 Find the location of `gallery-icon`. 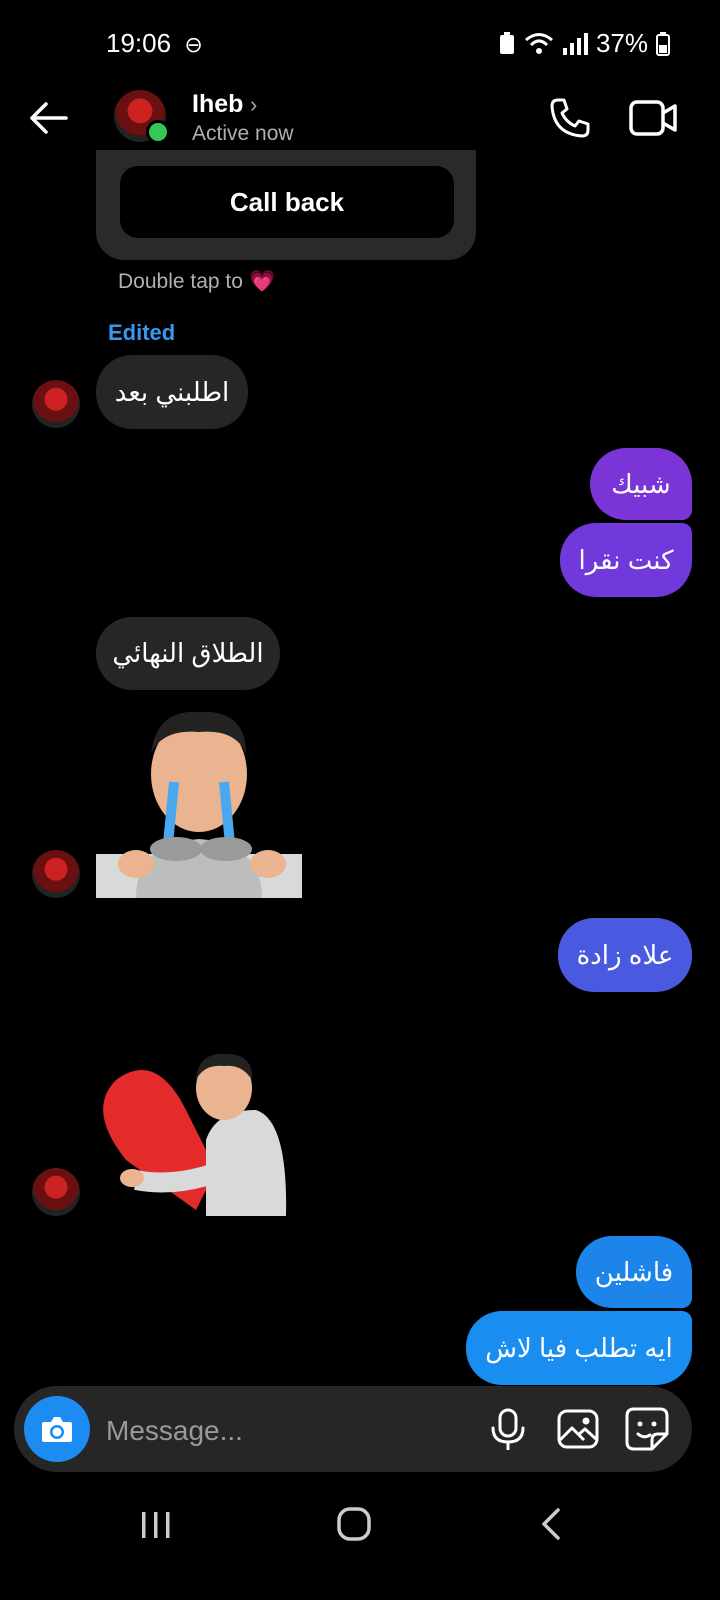

gallery-icon is located at coordinates (578, 1429).